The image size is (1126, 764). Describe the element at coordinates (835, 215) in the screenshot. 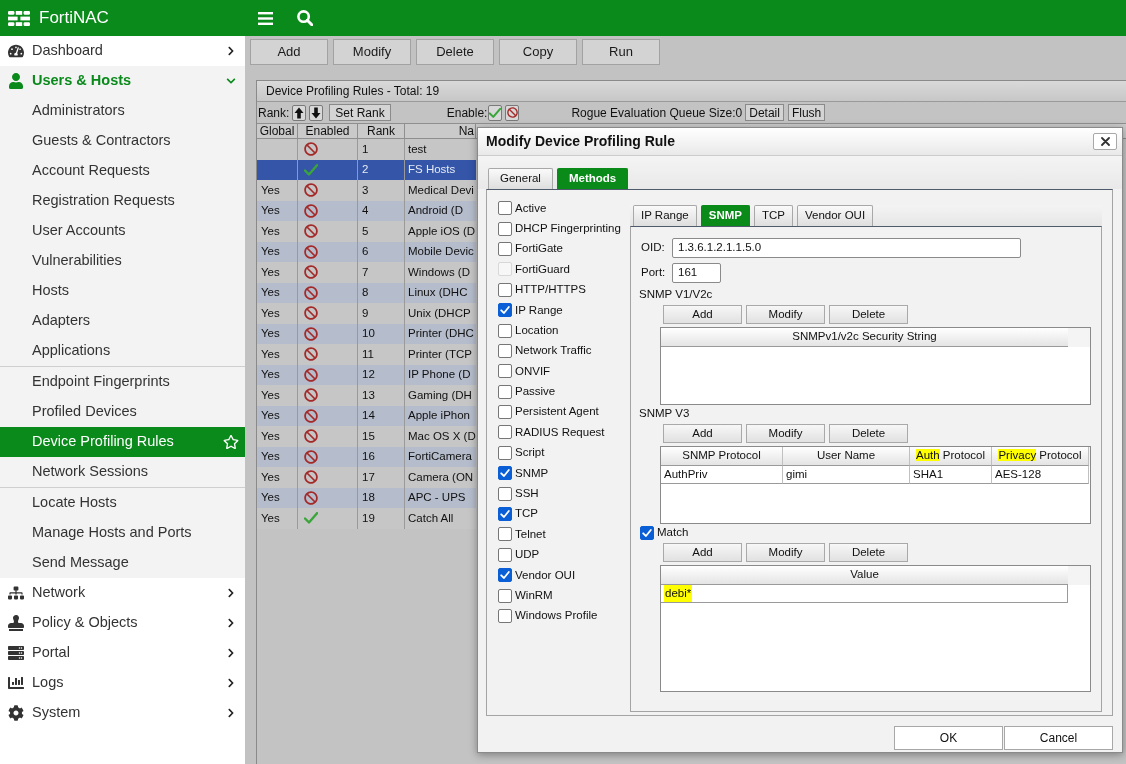

I see `tab: Vendor OUI` at that location.